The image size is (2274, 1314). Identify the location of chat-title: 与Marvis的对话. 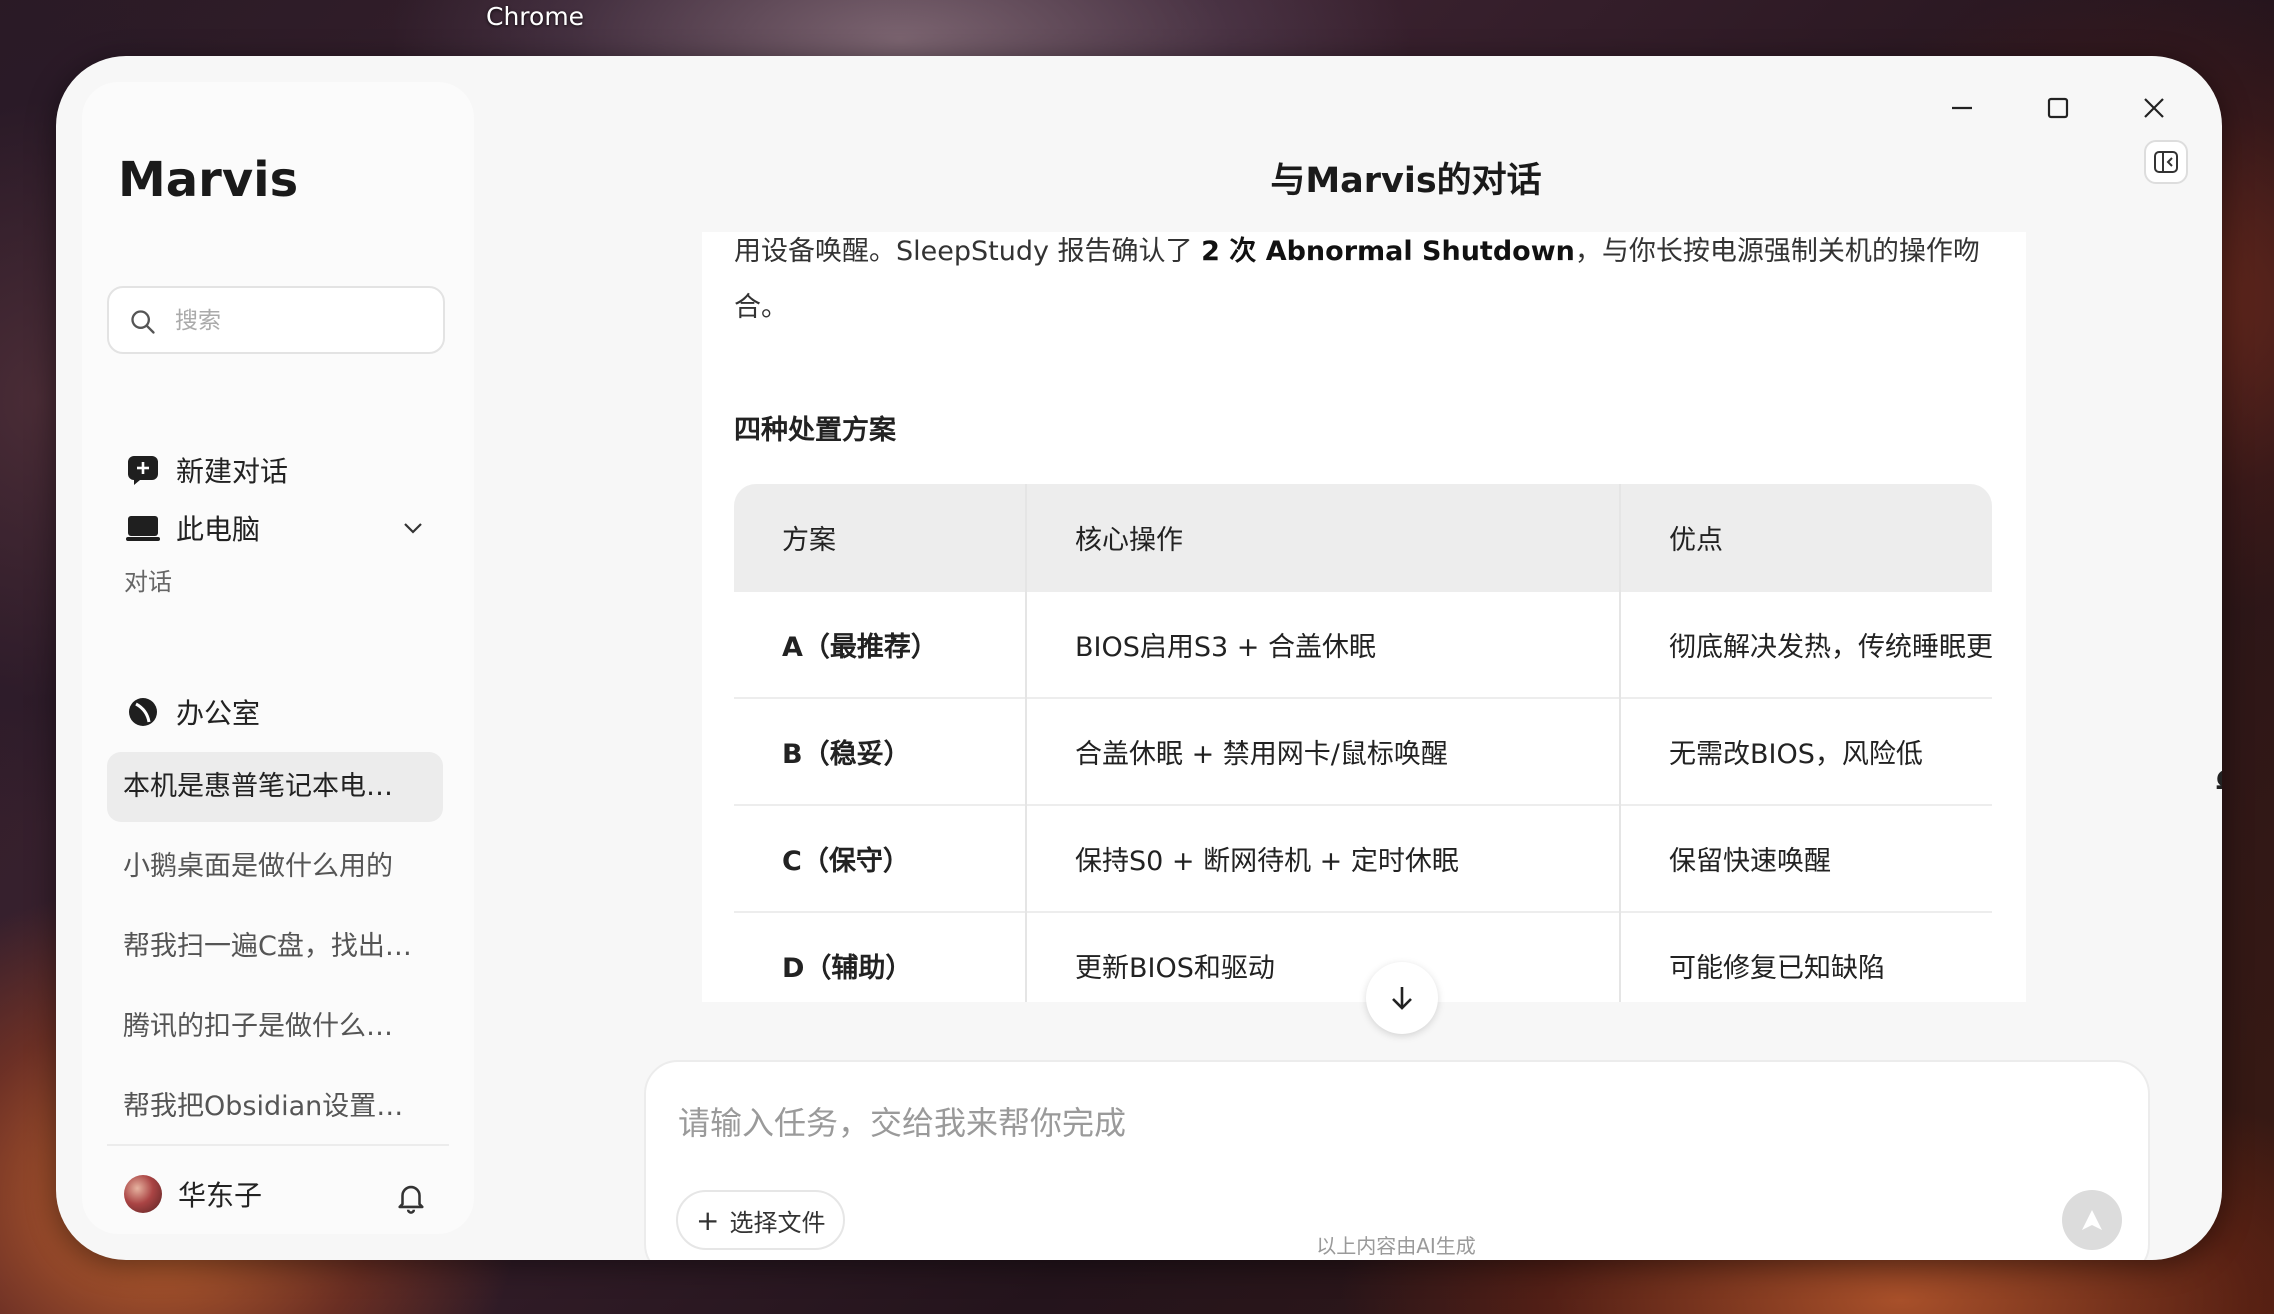
(1406, 181).